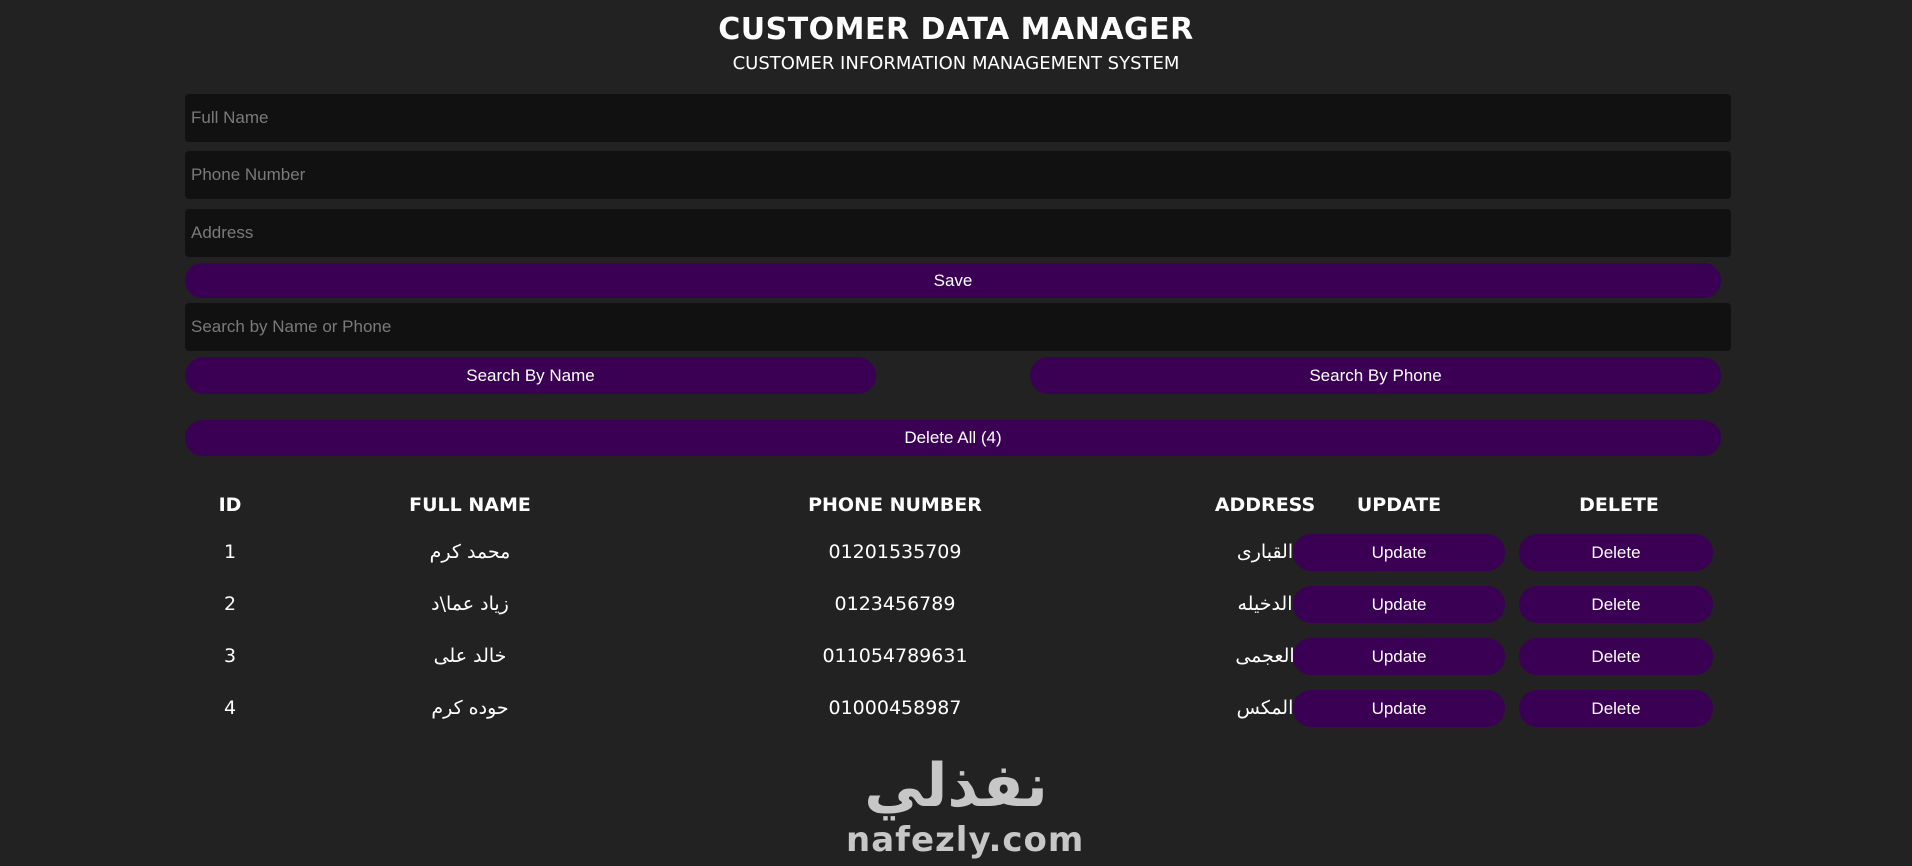 This screenshot has height=866, width=1912. I want to click on watermark-latin-text: nafezly.com, so click(965, 840).